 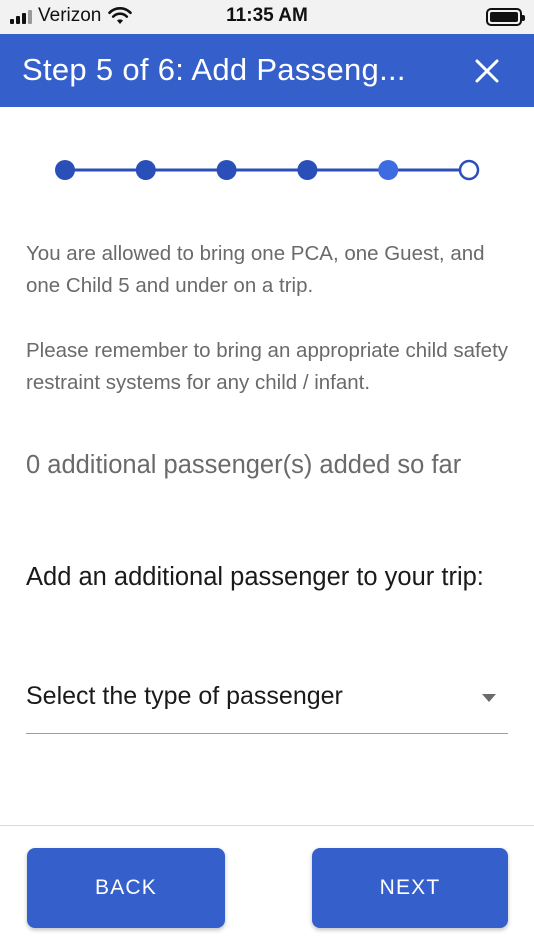 What do you see at coordinates (469, 170) in the screenshot?
I see `step-dot-upcoming` at bounding box center [469, 170].